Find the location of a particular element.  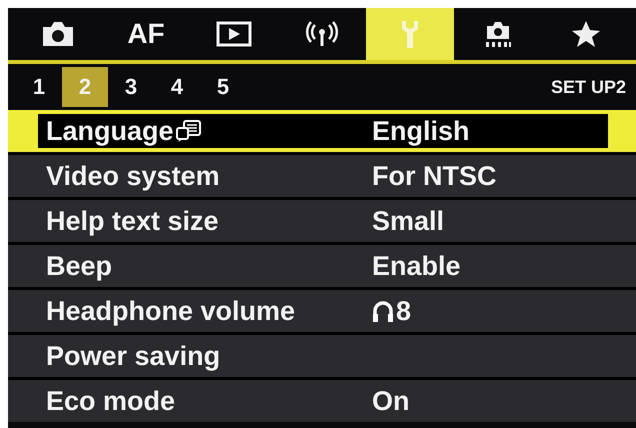

menu-row: Eco mode On is located at coordinates (322, 401).